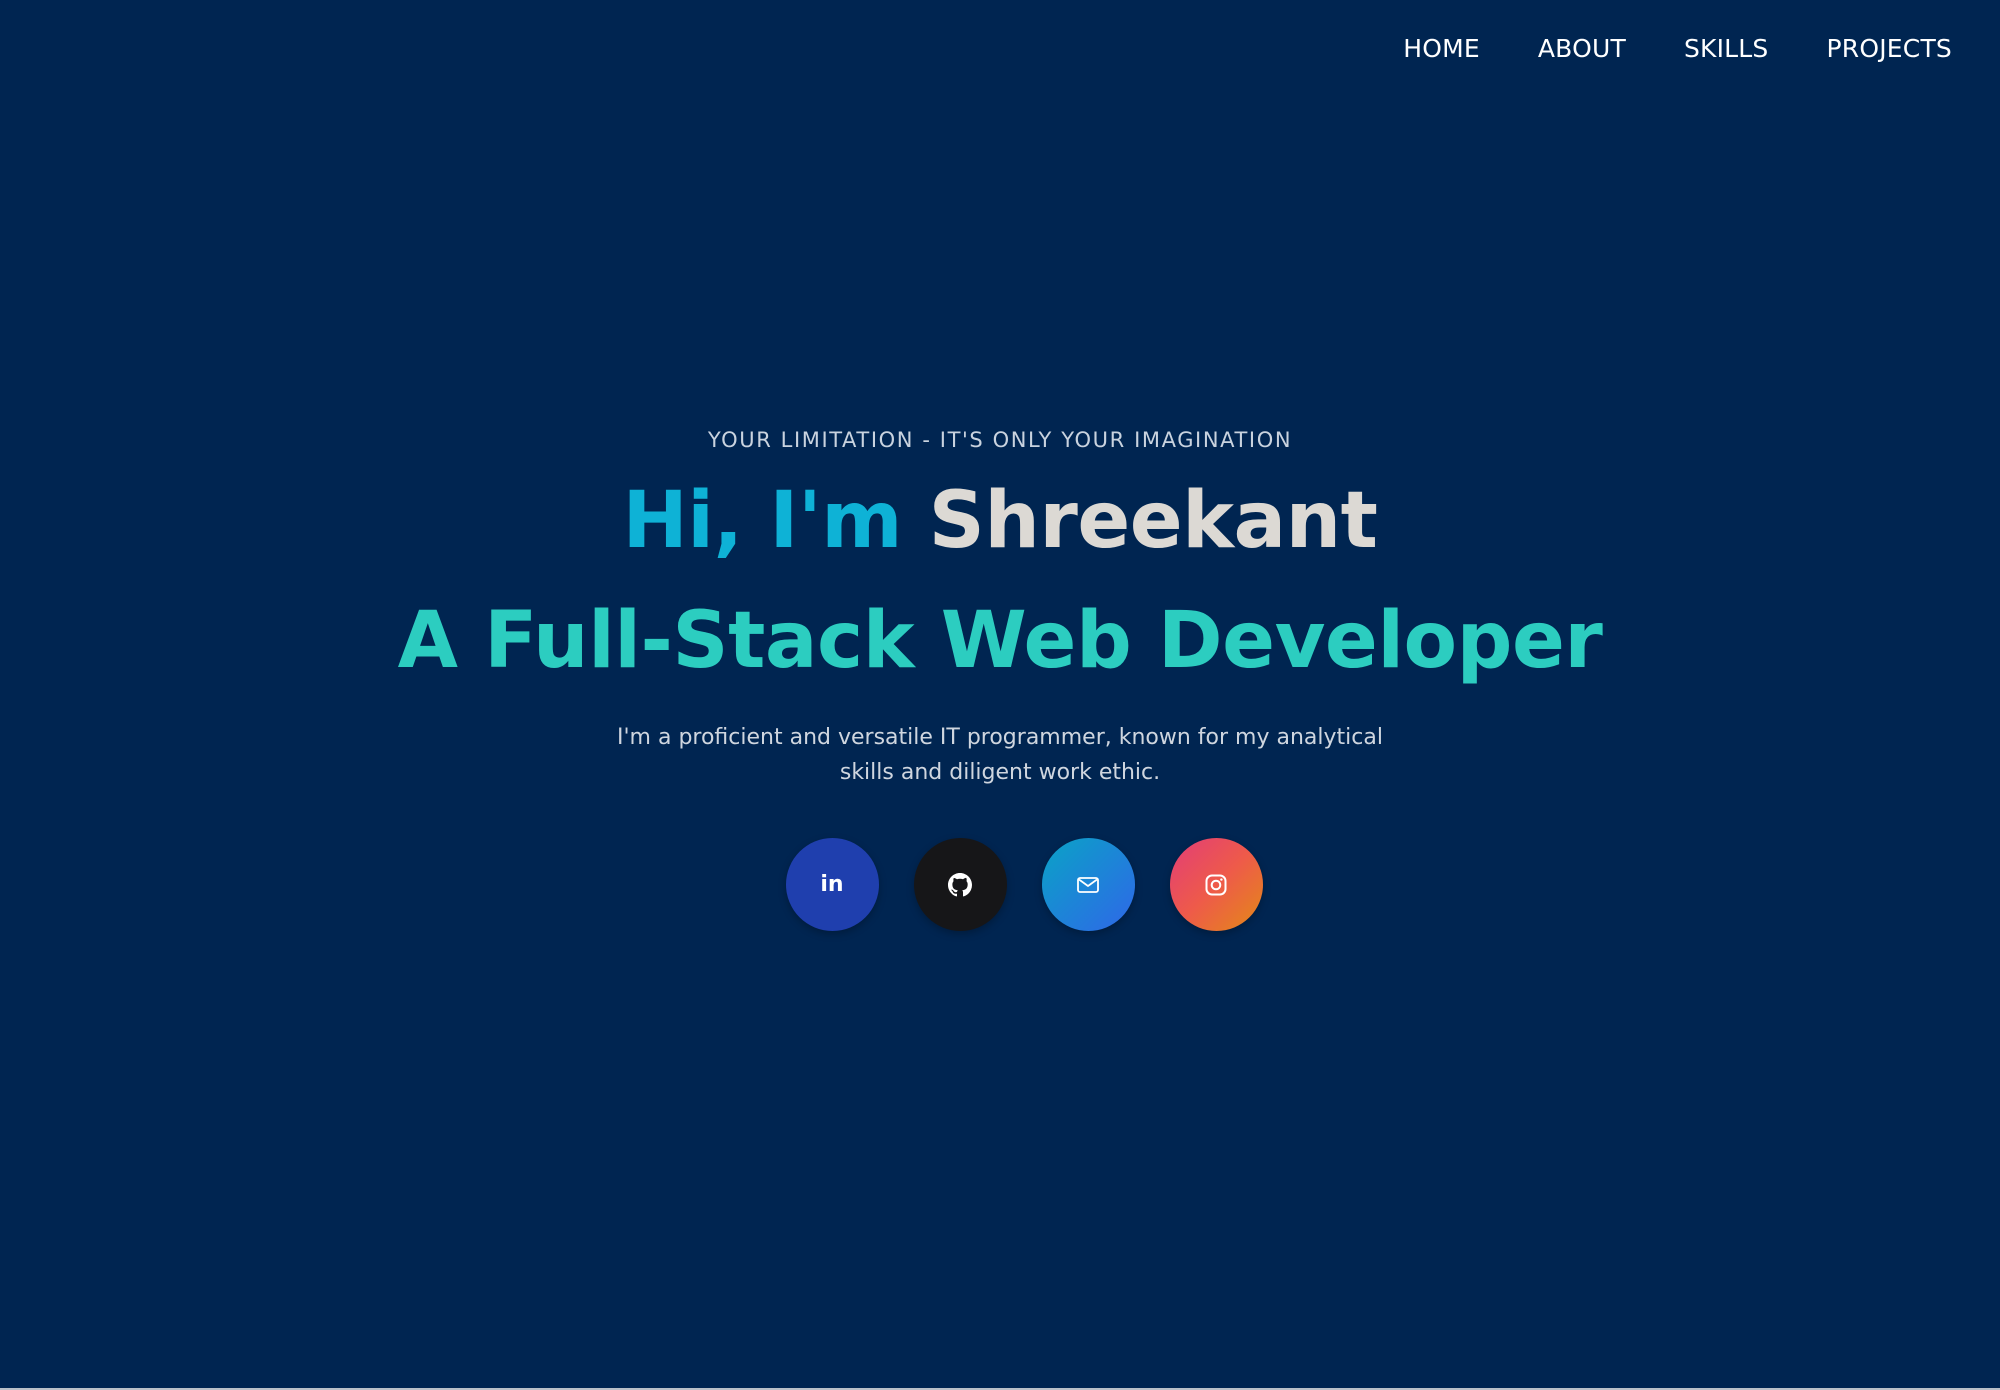 The height and width of the screenshot is (1390, 2000). Describe the element at coordinates (1726, 48) in the screenshot. I see `nav-skills-link: SKILLS` at that location.